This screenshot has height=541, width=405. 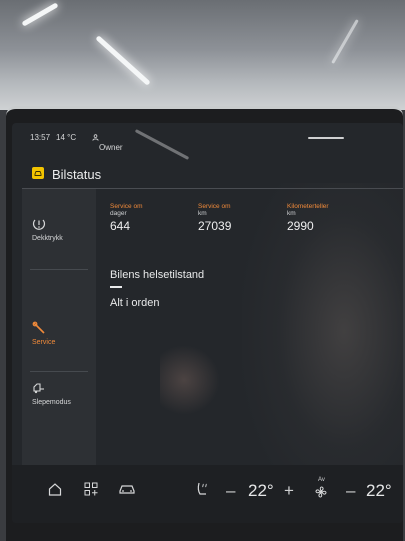 What do you see at coordinates (321, 480) in the screenshot?
I see `fan-status-label: Av` at bounding box center [321, 480].